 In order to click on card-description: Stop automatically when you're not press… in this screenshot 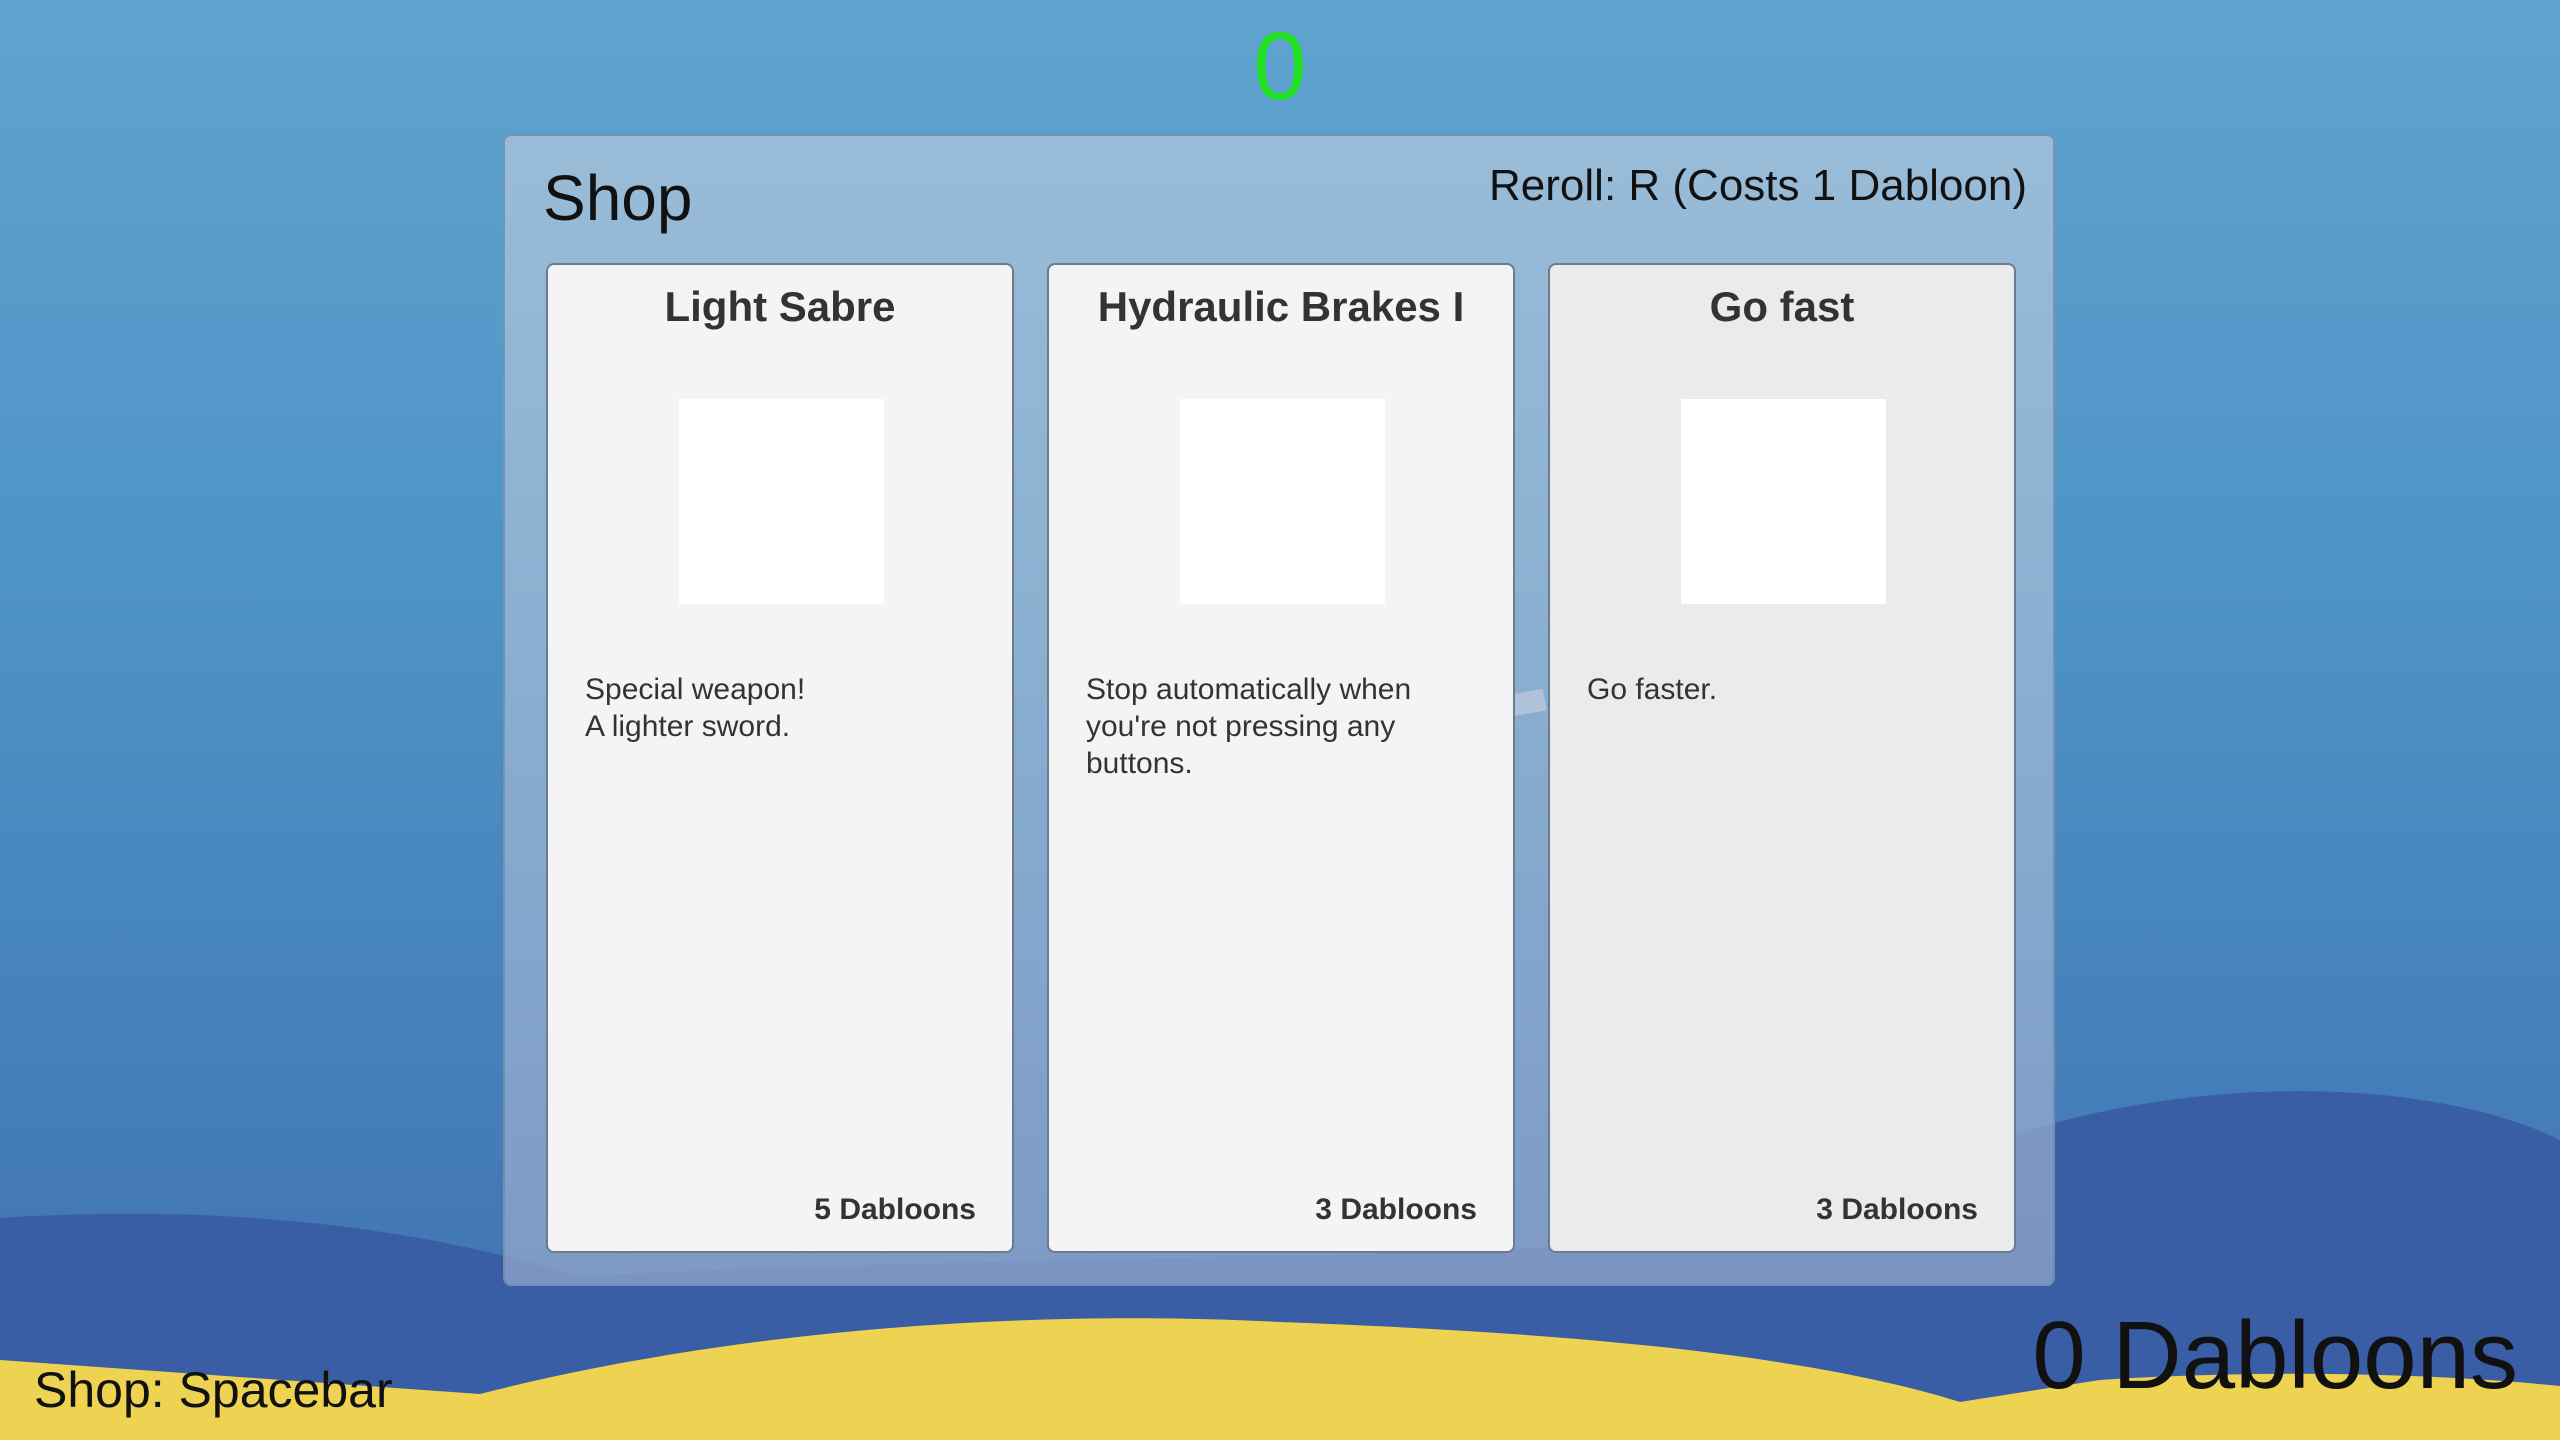, I will do `click(1249, 726)`.